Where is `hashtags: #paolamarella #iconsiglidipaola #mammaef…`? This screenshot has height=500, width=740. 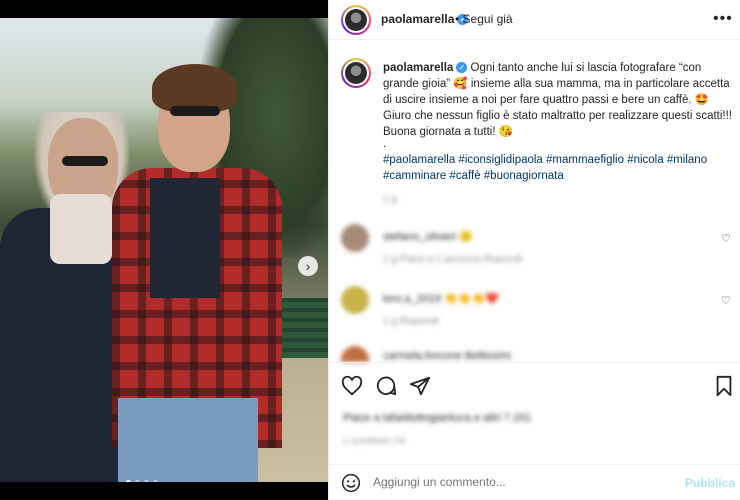
hashtags: #paolamarella #iconsiglidipaola #mammaef… is located at coordinates (558, 168).